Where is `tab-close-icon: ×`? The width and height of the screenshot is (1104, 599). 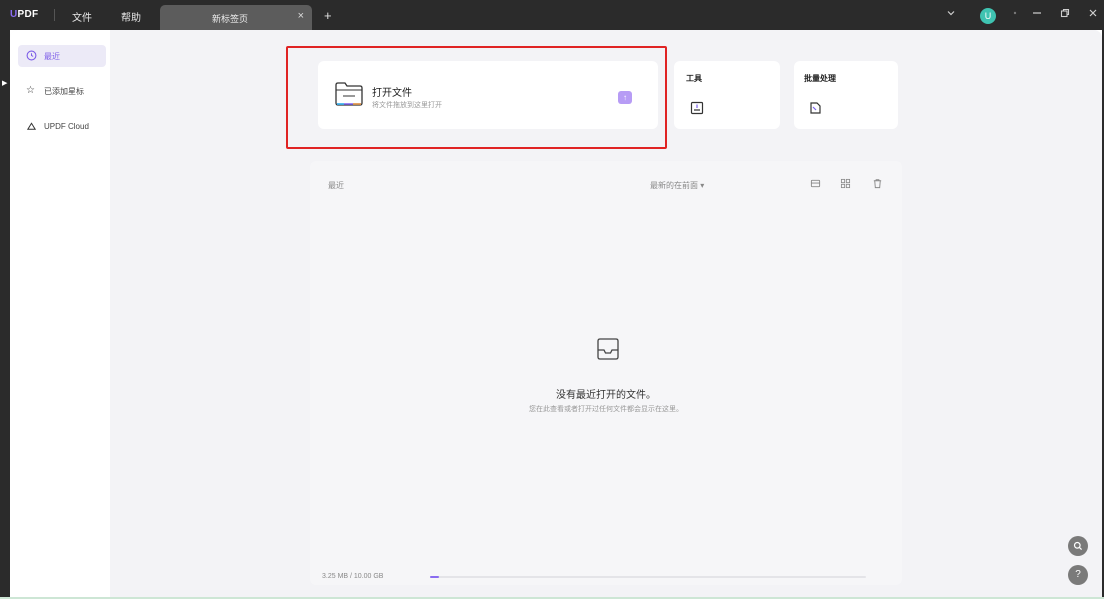 tab-close-icon: × is located at coordinates (301, 16).